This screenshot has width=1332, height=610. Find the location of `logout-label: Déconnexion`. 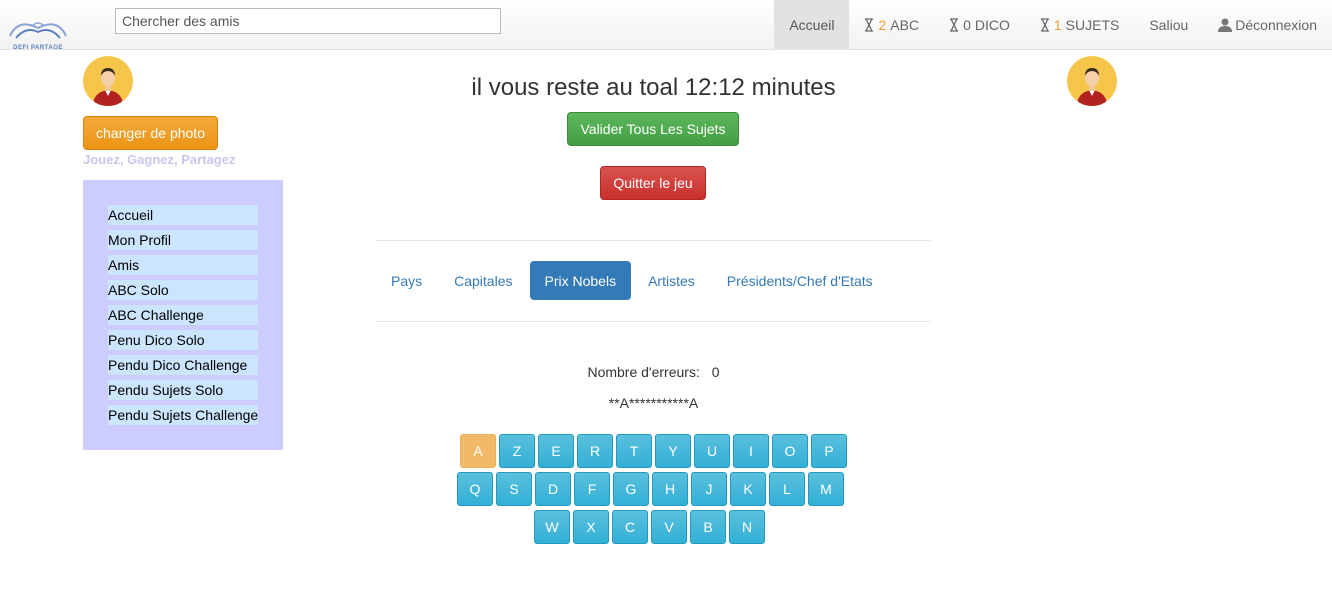

logout-label: Déconnexion is located at coordinates (1276, 25).